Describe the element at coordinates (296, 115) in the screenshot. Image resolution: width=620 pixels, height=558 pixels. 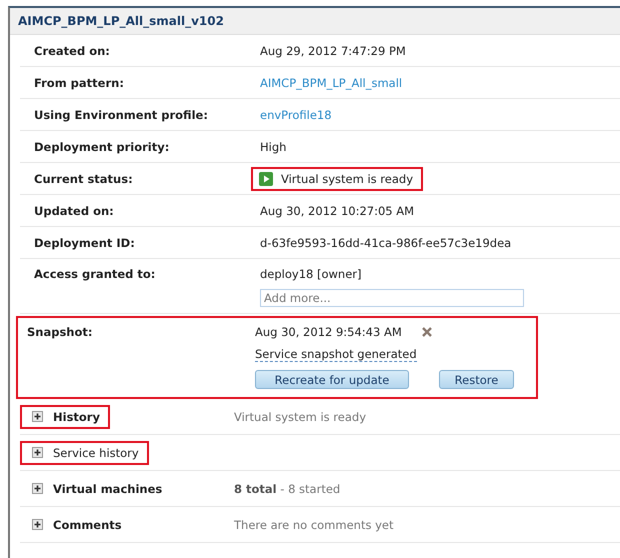
I see `property-link: envProfile18` at that location.